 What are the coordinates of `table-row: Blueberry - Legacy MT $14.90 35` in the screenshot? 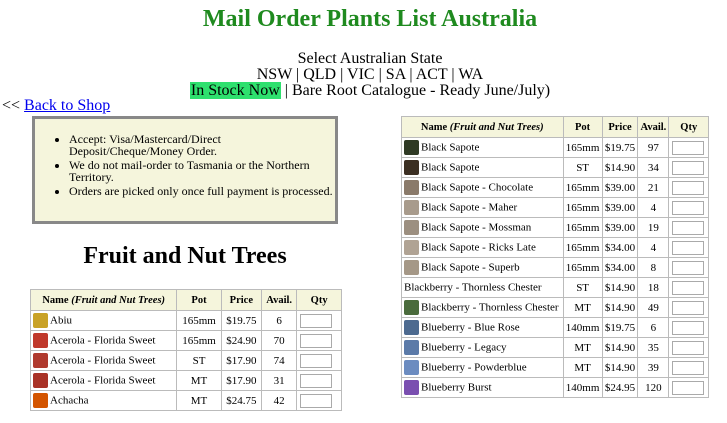 It's located at (555, 347).